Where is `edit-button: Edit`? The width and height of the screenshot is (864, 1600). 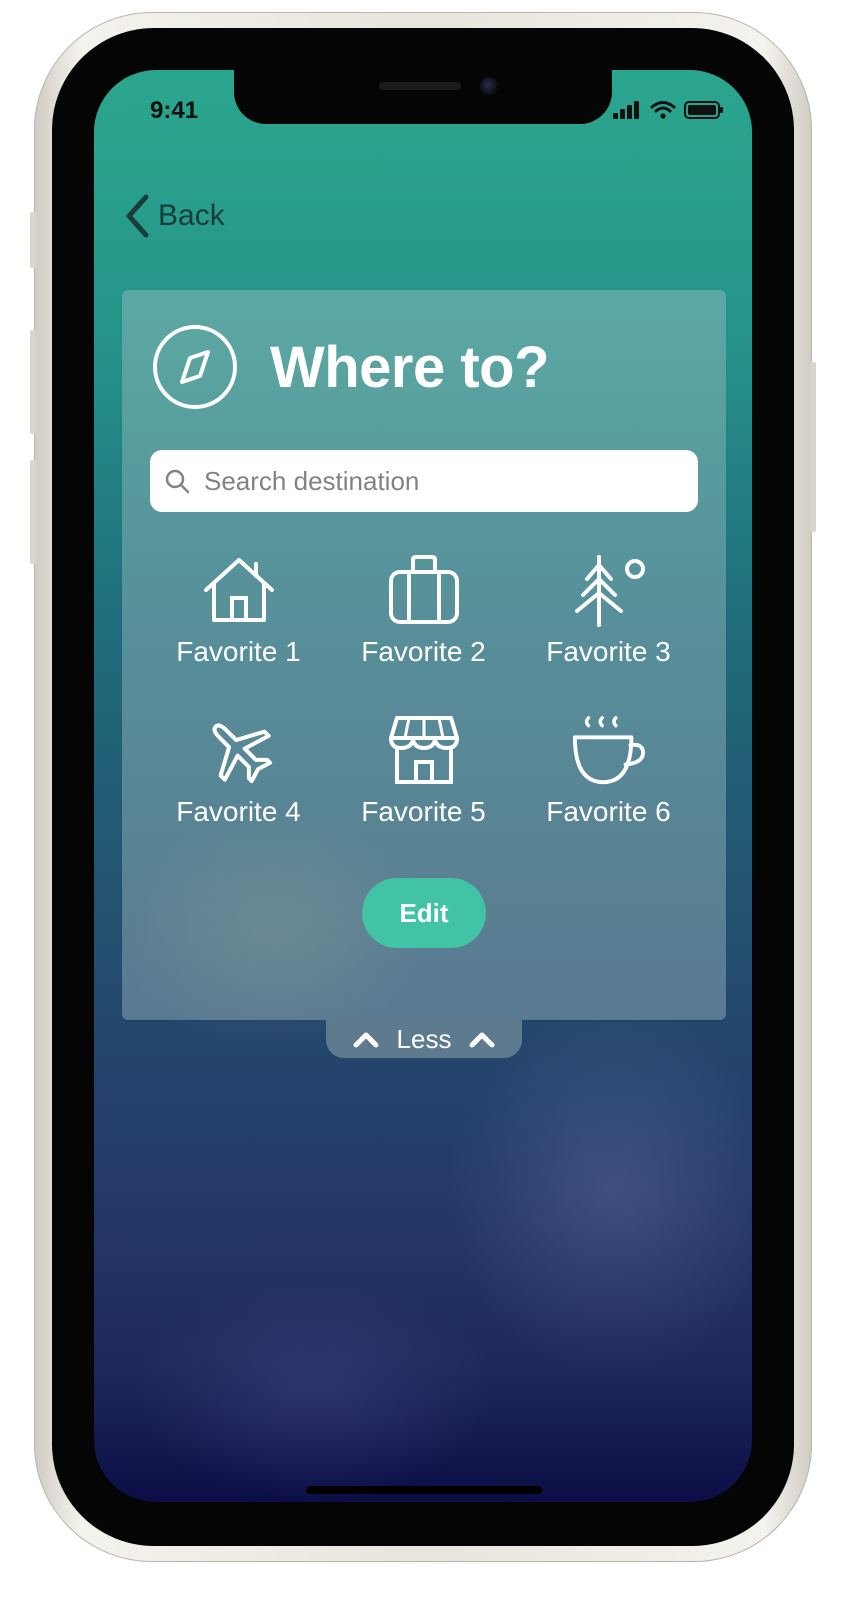 edit-button: Edit is located at coordinates (424, 913).